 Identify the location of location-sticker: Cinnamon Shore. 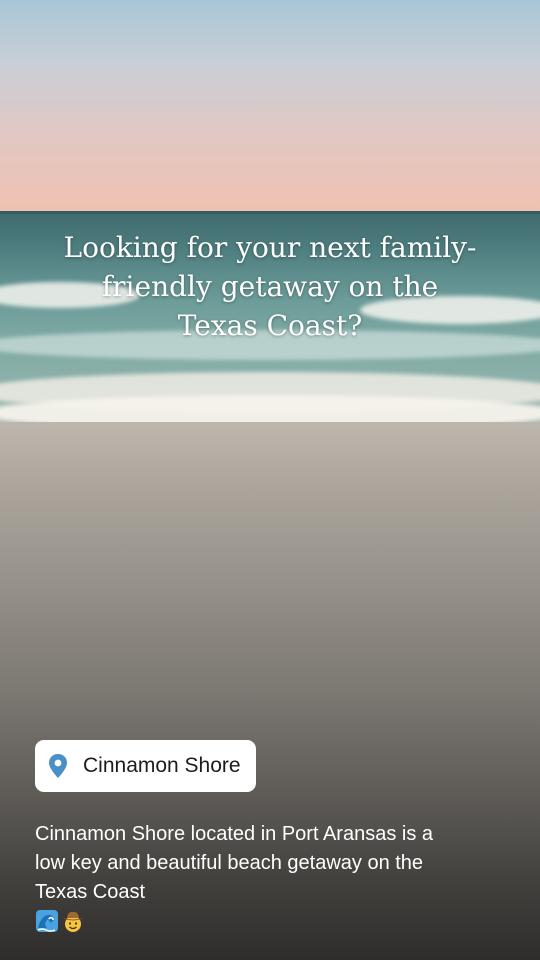
(145, 766).